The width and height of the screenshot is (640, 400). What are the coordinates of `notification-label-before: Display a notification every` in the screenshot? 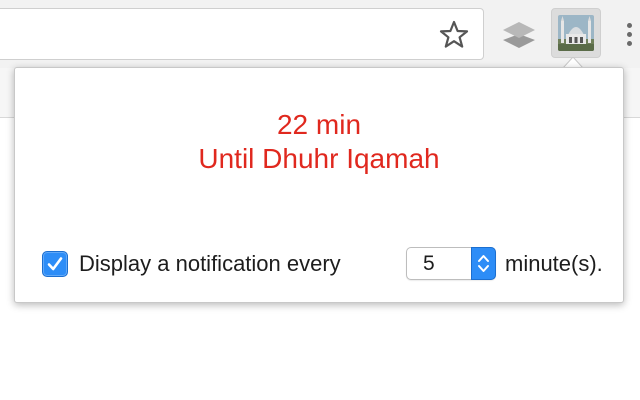 It's located at (210, 263).